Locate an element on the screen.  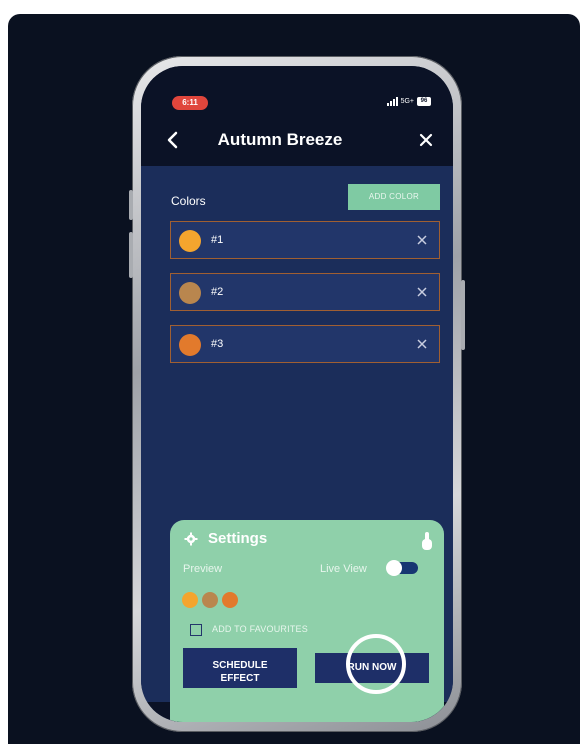
status-indicators: 5G+ 96 is located at coordinates (408, 101).